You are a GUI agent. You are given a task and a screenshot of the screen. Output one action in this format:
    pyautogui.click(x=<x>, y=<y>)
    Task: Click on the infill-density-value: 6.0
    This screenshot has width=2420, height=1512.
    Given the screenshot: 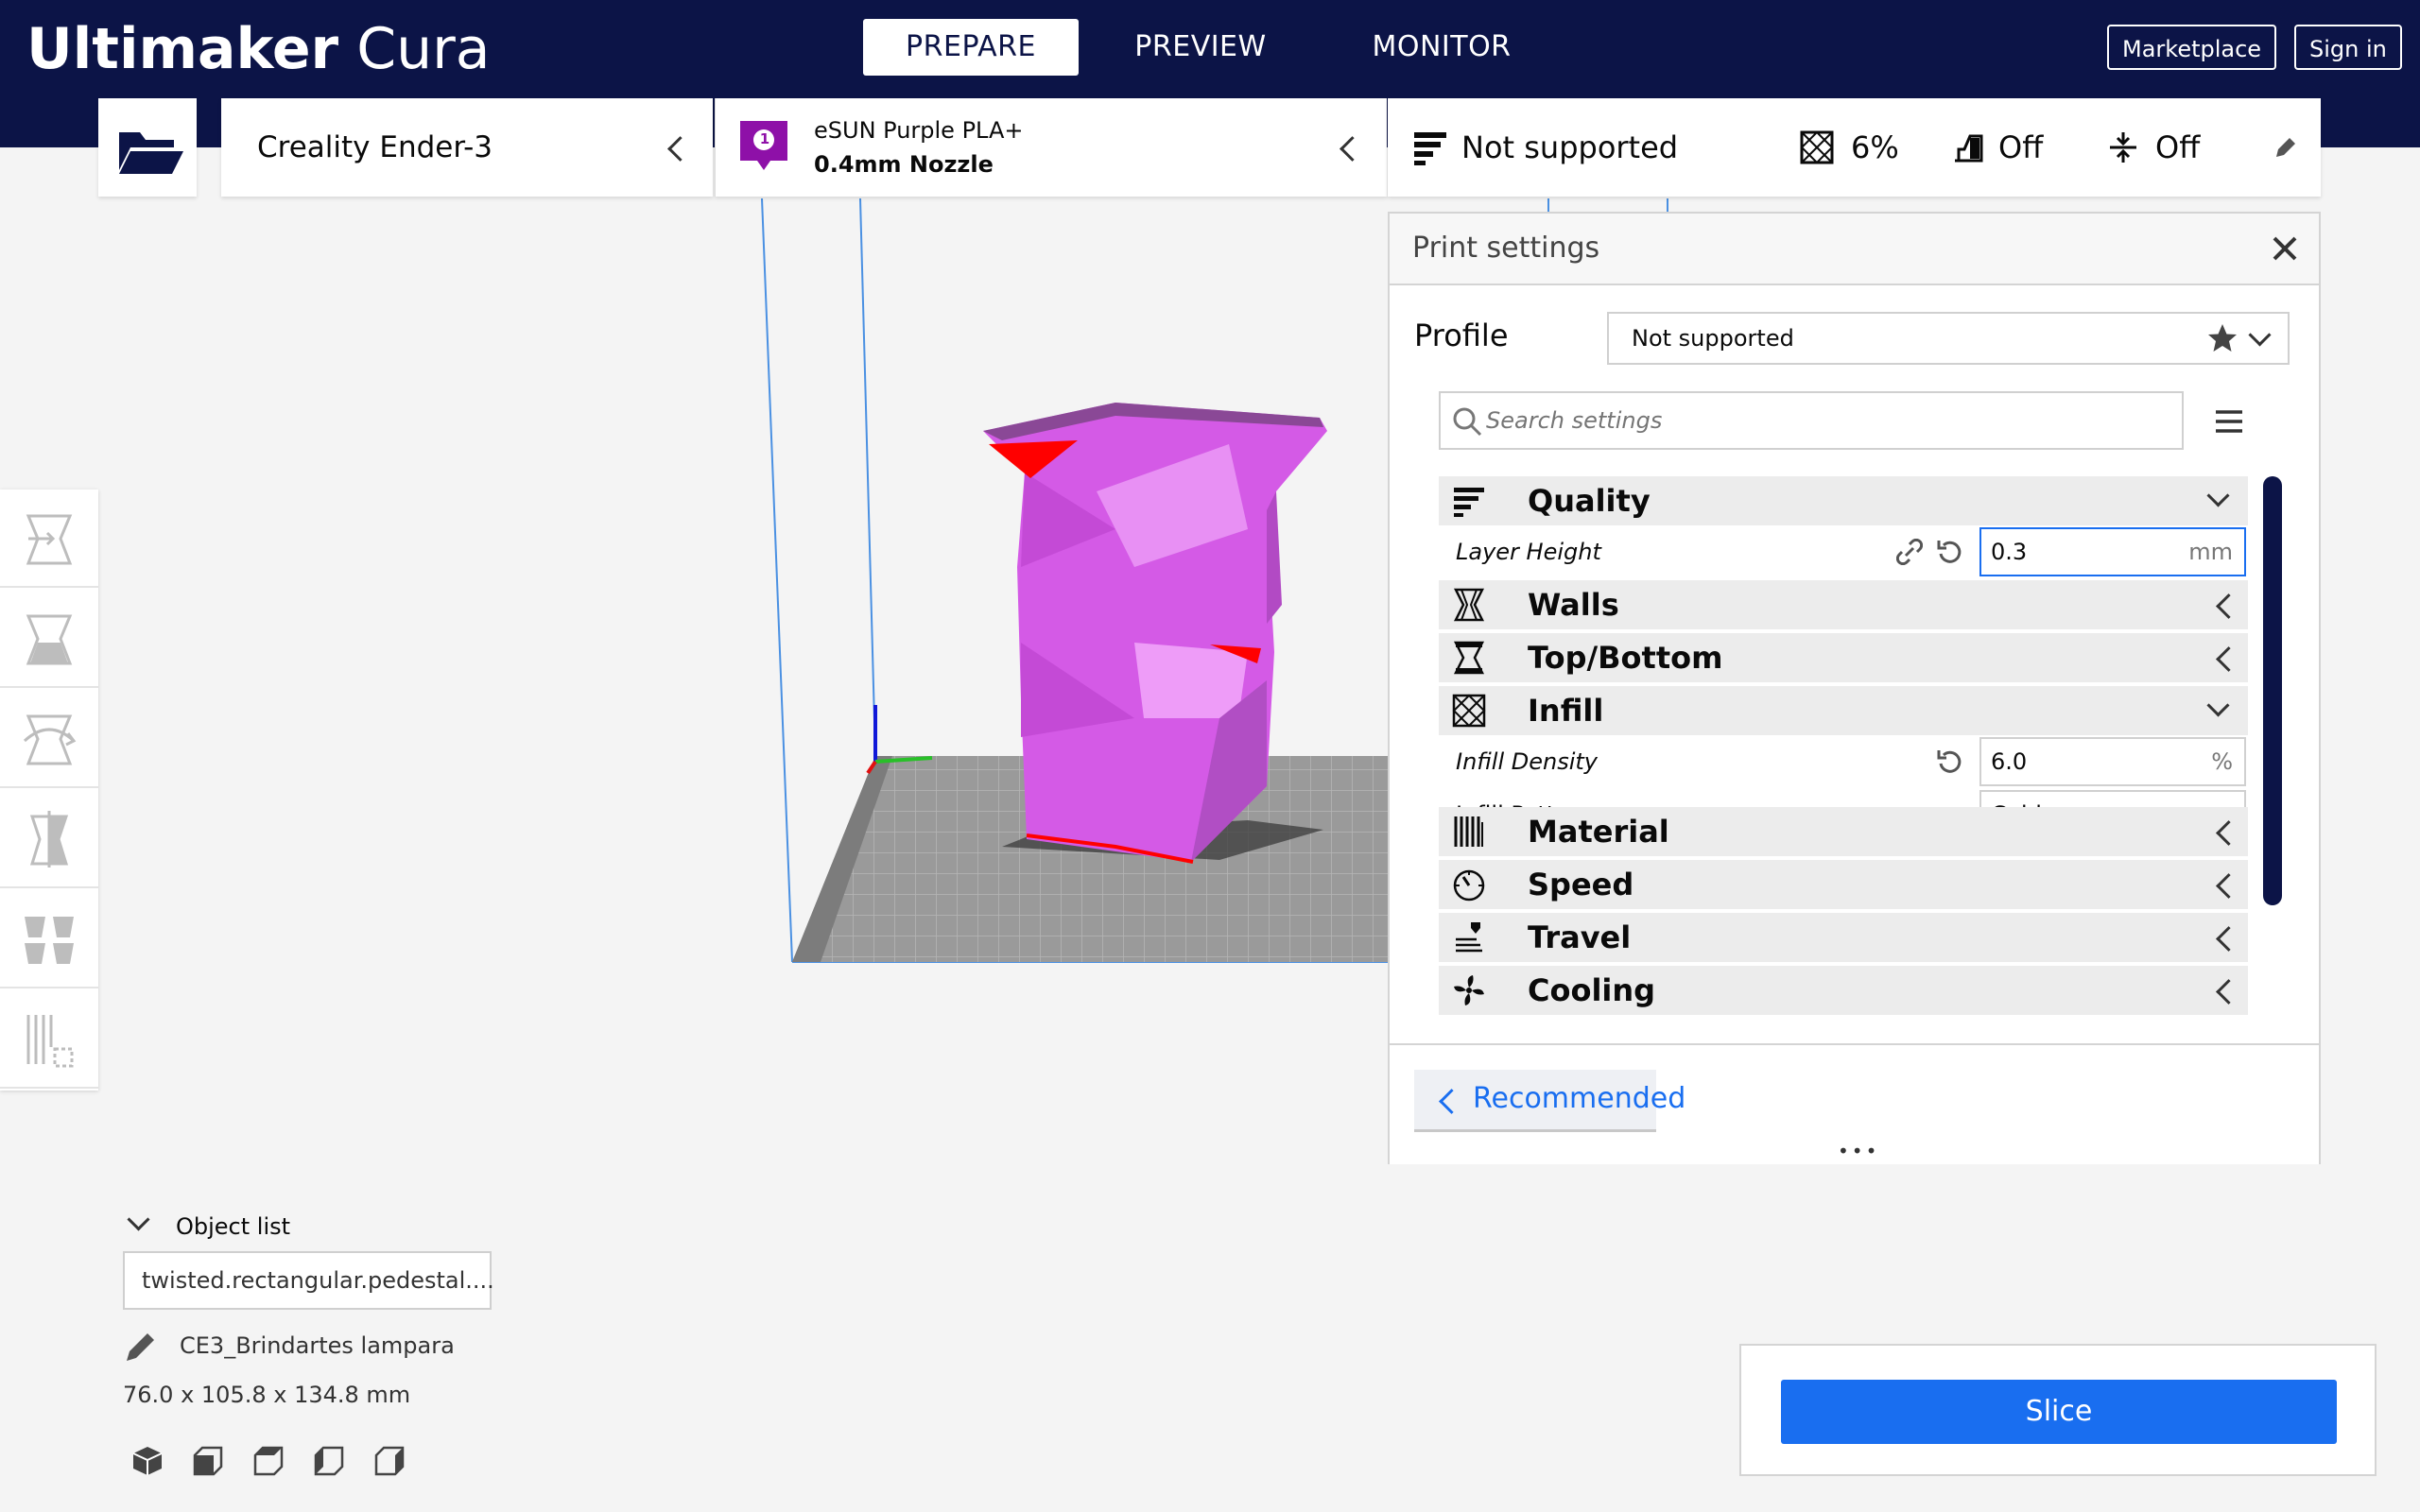 What is the action you would take?
    pyautogui.click(x=2010, y=761)
    